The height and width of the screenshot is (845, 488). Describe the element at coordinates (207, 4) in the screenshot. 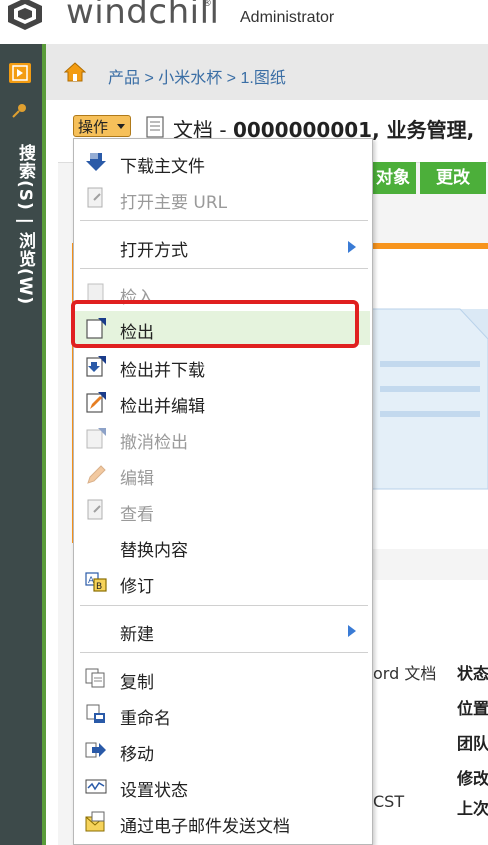

I see `logo-registered-mark: ®` at that location.